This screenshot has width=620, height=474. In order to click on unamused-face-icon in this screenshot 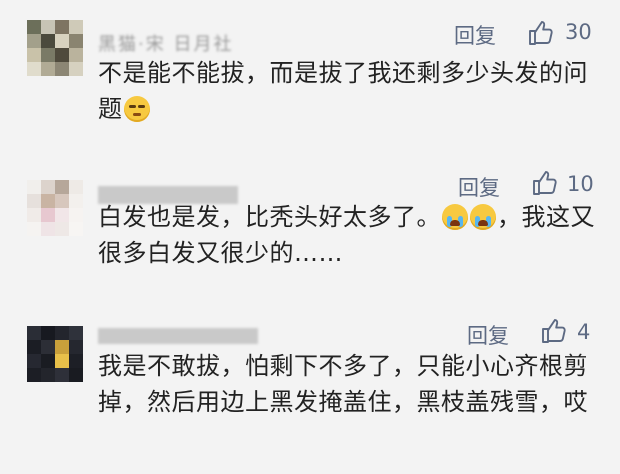, I will do `click(136, 109)`.